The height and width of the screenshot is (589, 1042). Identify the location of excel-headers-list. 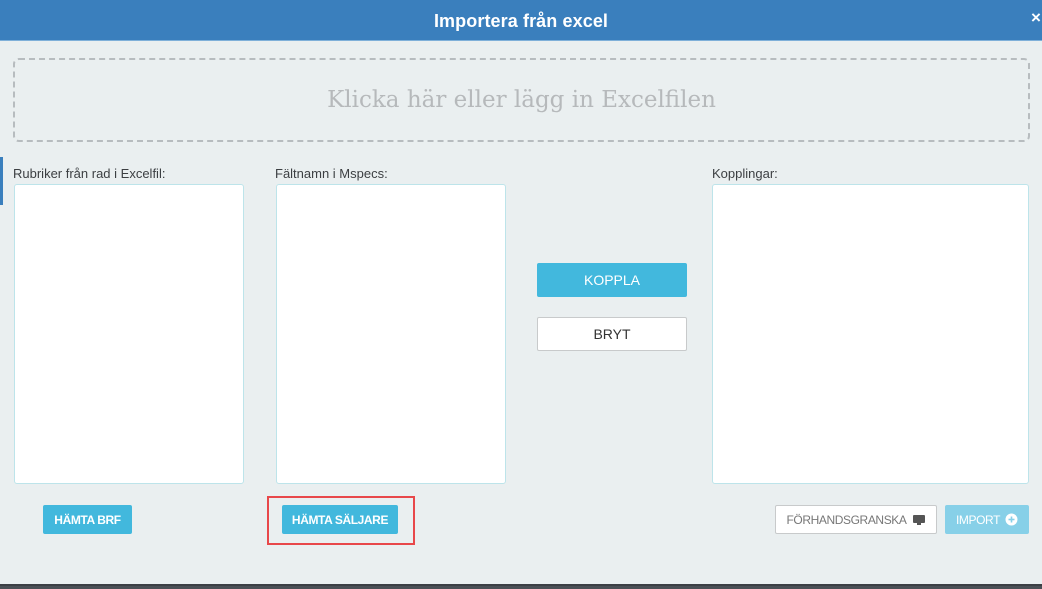
(129, 334).